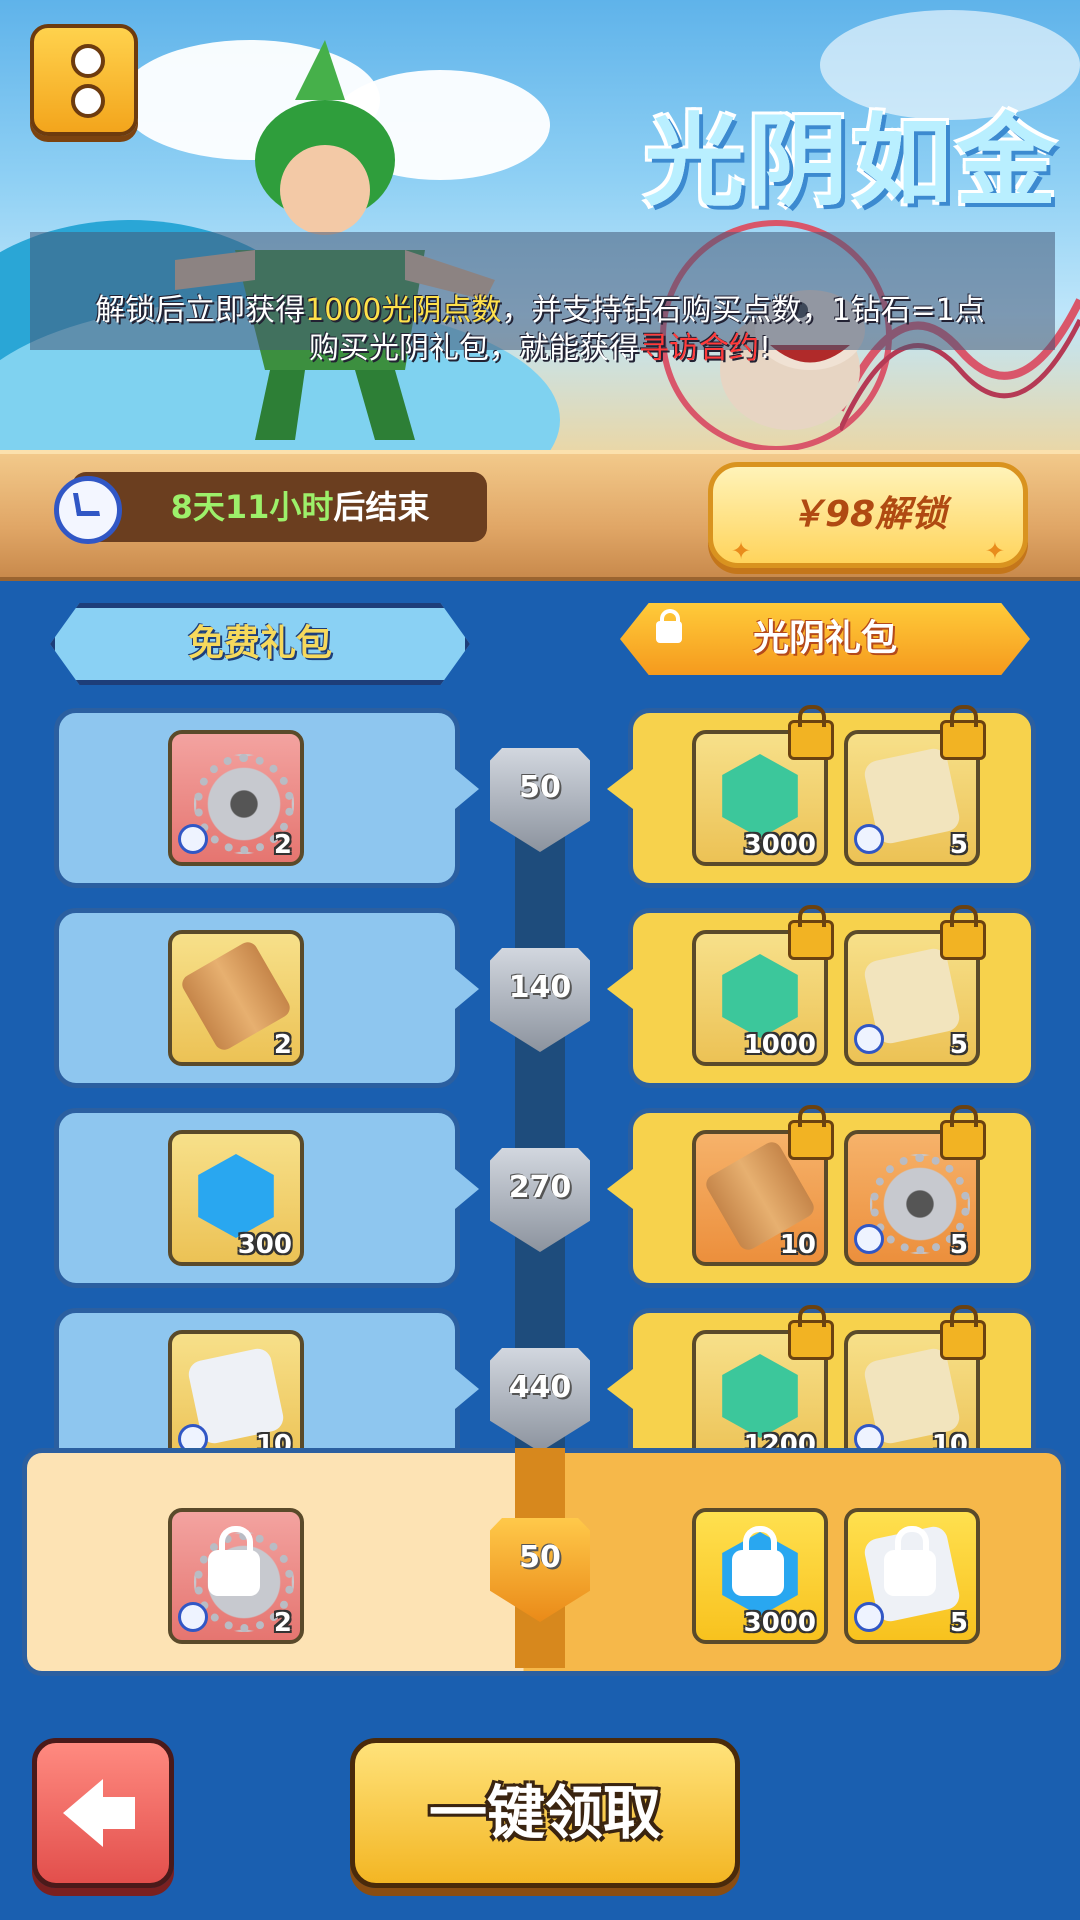 Image resolution: width=1080 pixels, height=1920 pixels. I want to click on free-track-label: 免费礼包, so click(259, 643).